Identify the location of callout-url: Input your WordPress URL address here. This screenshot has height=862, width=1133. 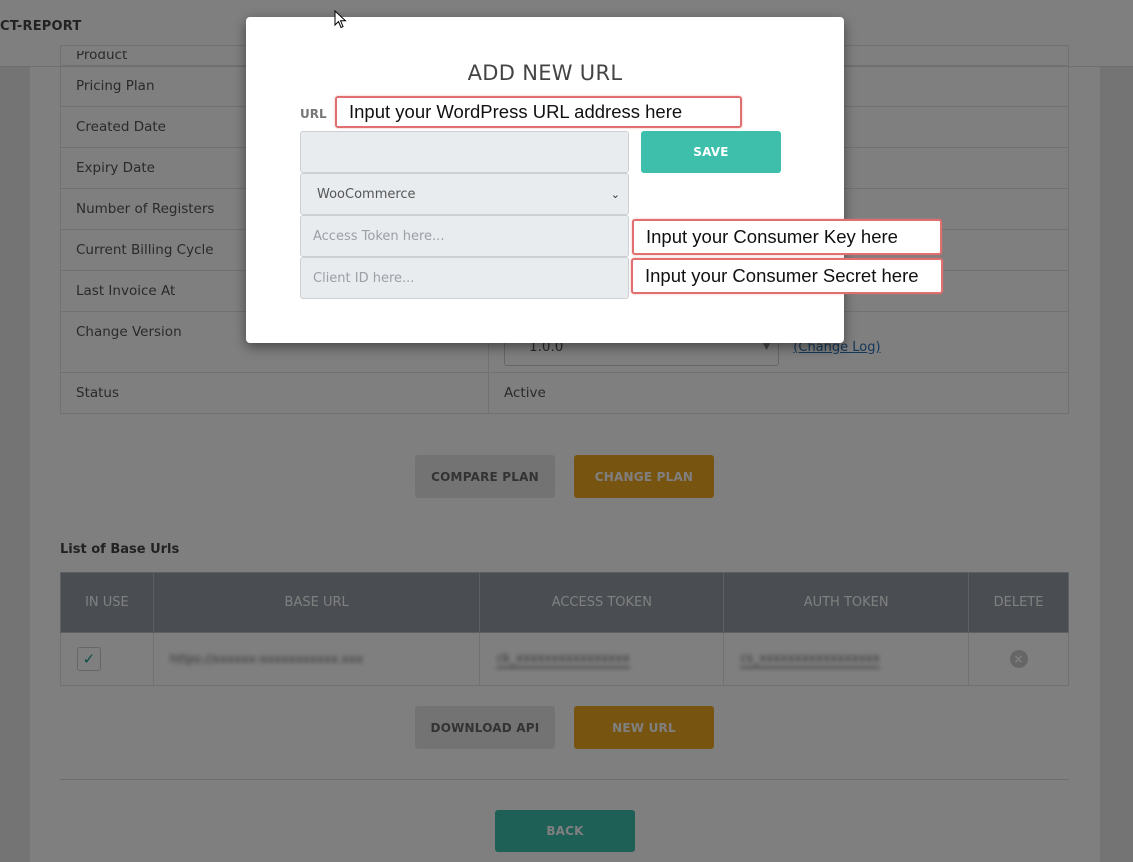
(538, 112).